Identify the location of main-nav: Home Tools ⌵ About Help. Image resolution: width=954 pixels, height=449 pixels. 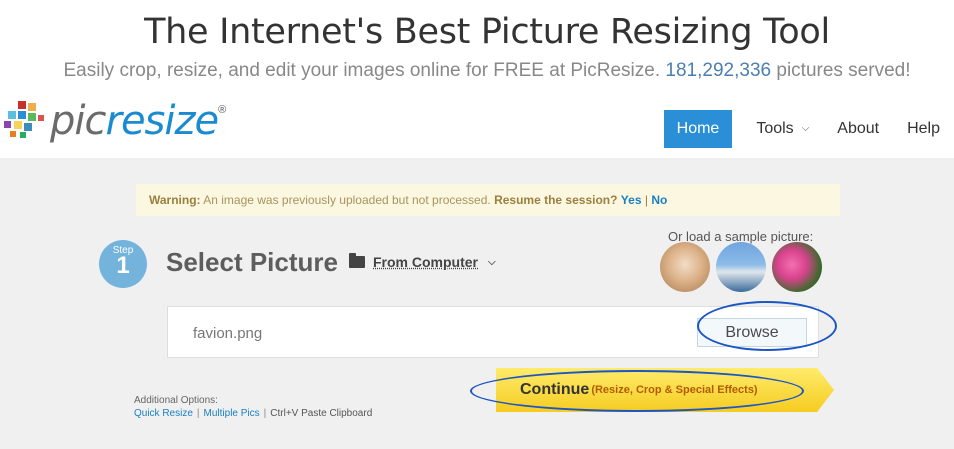
(808, 129).